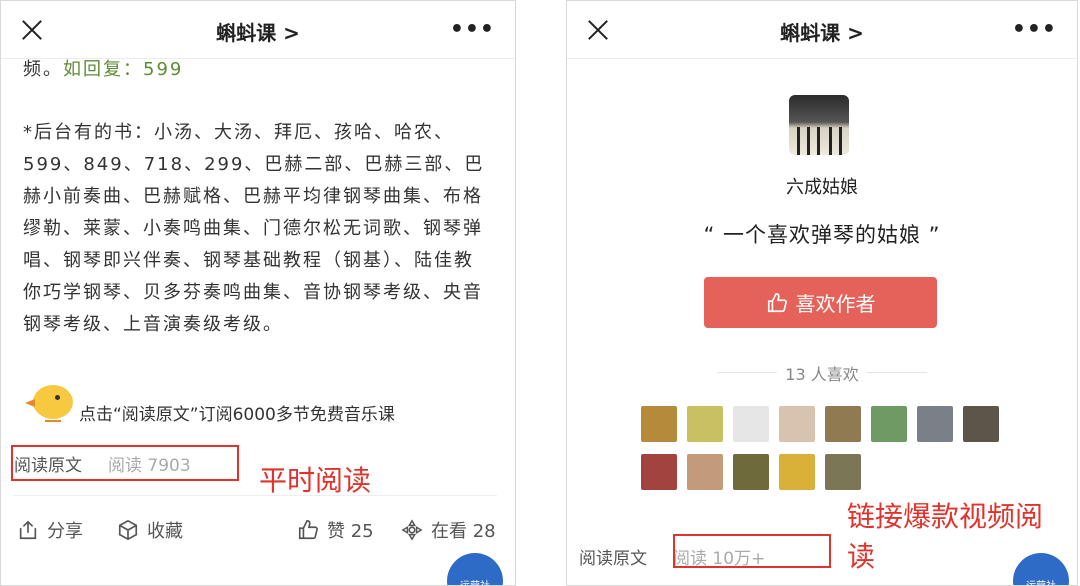 The height and width of the screenshot is (586, 1080). I want to click on watching-button: 在看 28, so click(448, 530).